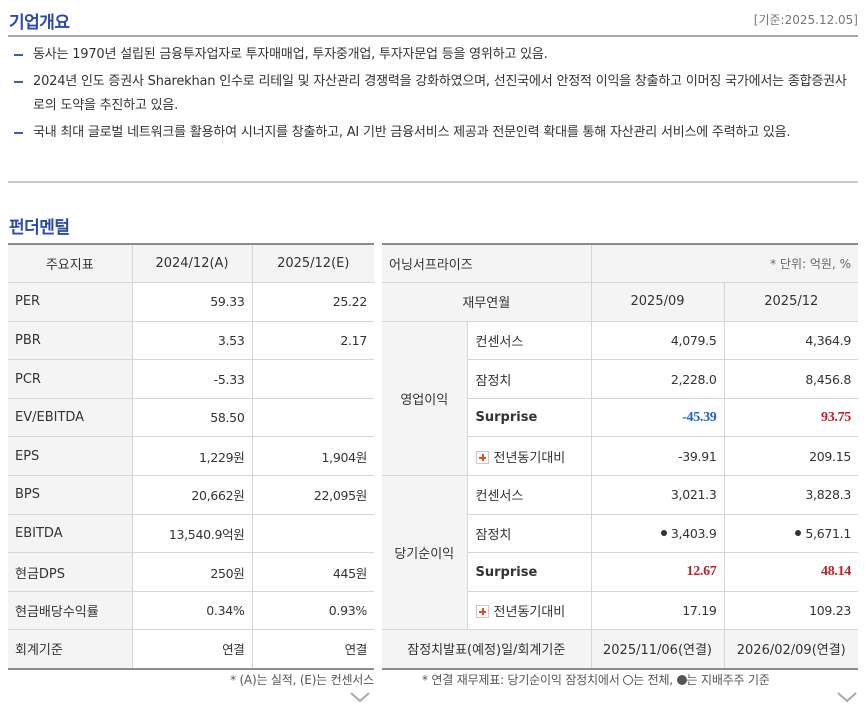 The image size is (866, 709). What do you see at coordinates (657, 379) in the screenshot?
I see `value-cell: 2,228.0` at bounding box center [657, 379].